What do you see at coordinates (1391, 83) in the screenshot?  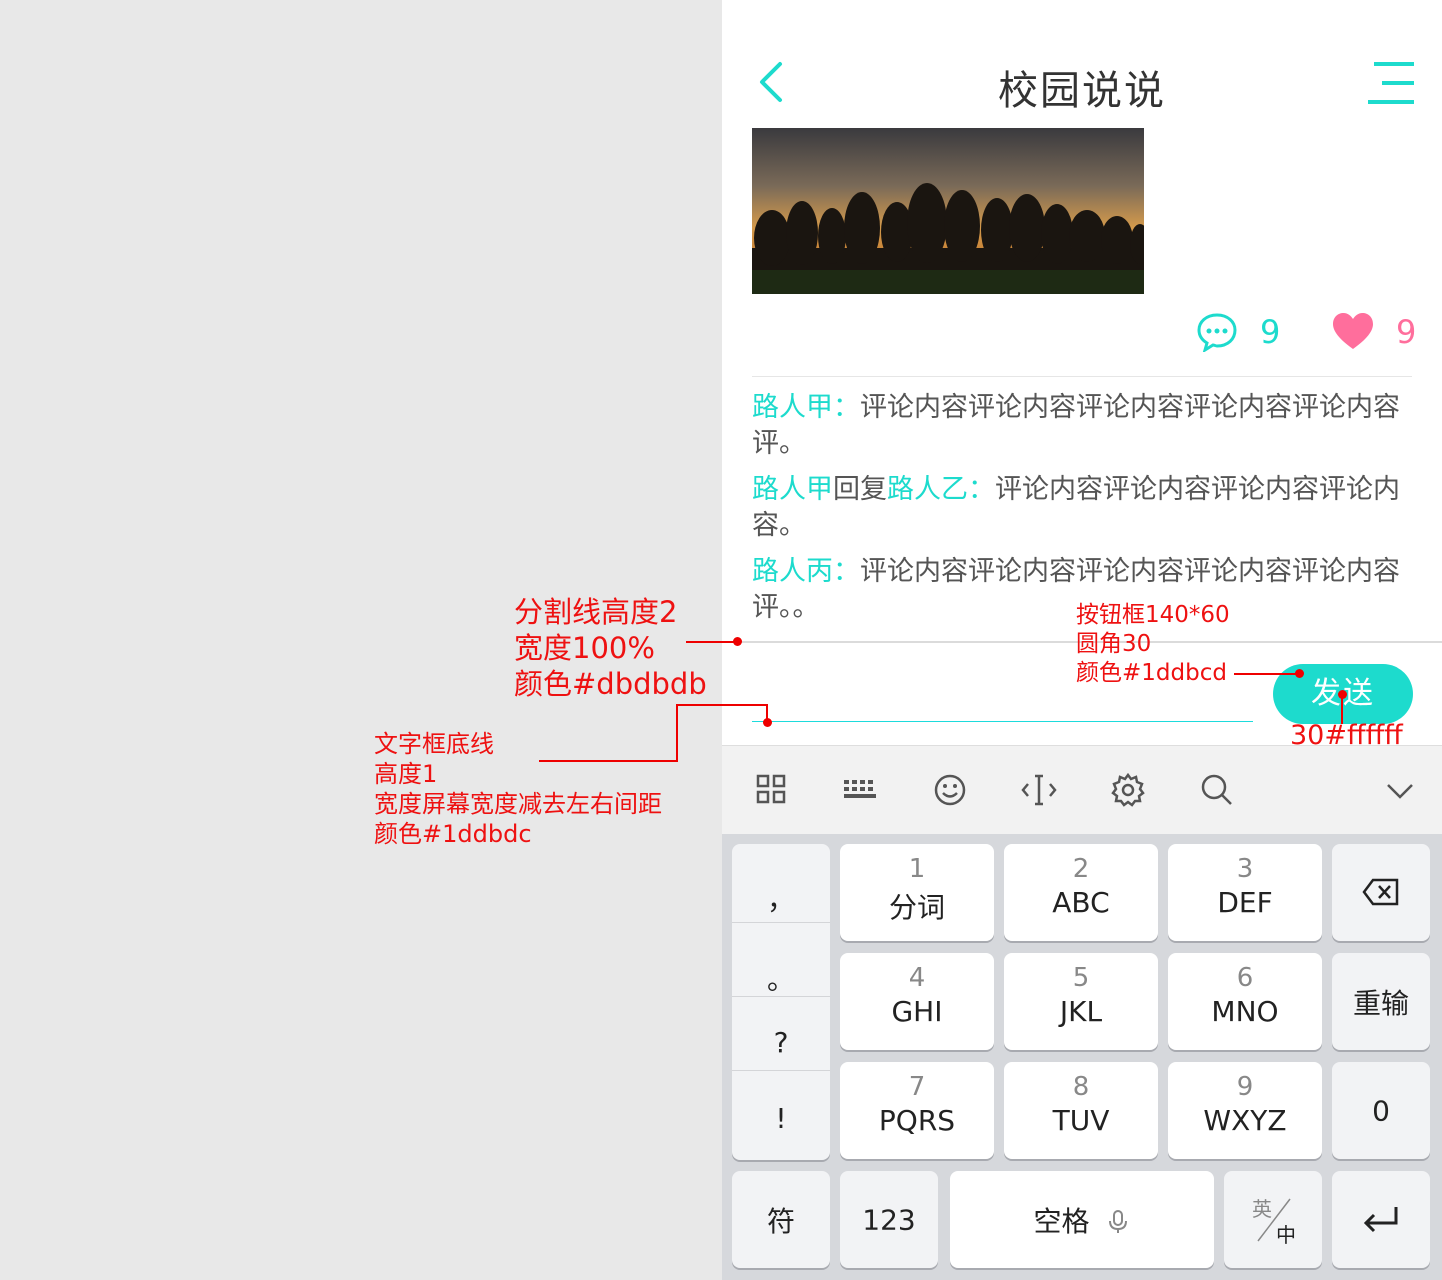 I see `menu-icon` at bounding box center [1391, 83].